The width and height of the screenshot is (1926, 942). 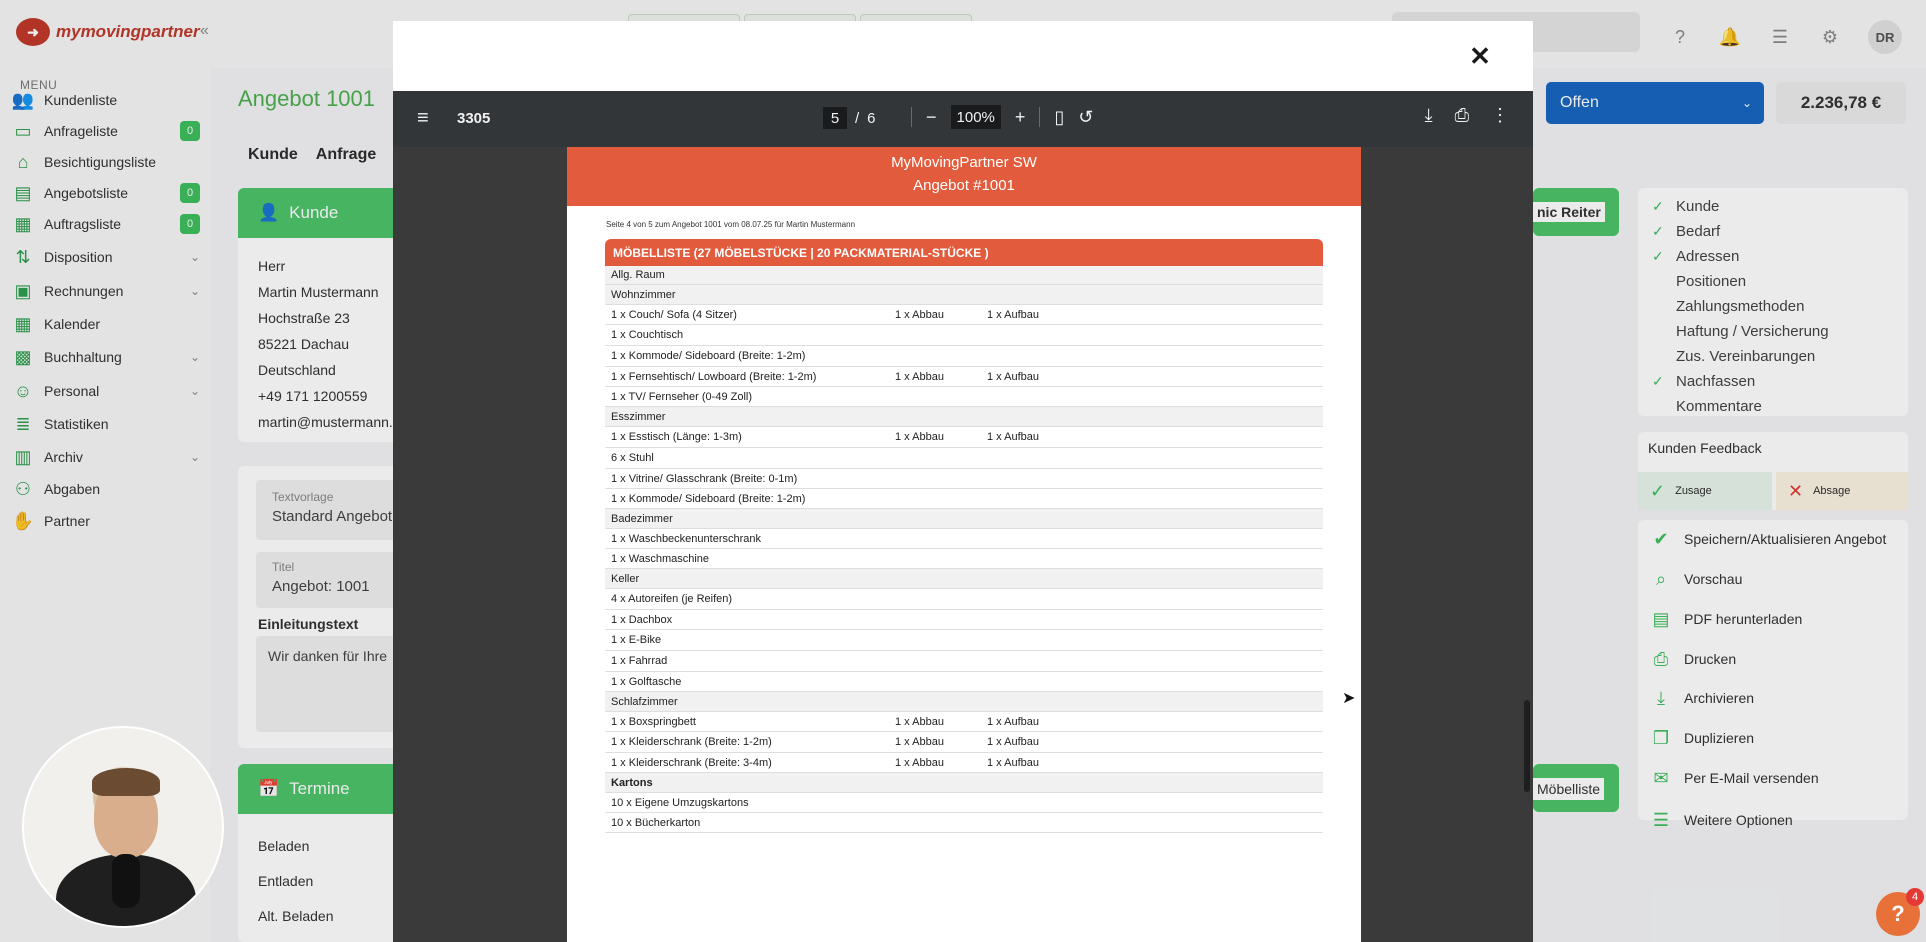 I want to click on furniture-item: Kartons, so click(x=632, y=782).